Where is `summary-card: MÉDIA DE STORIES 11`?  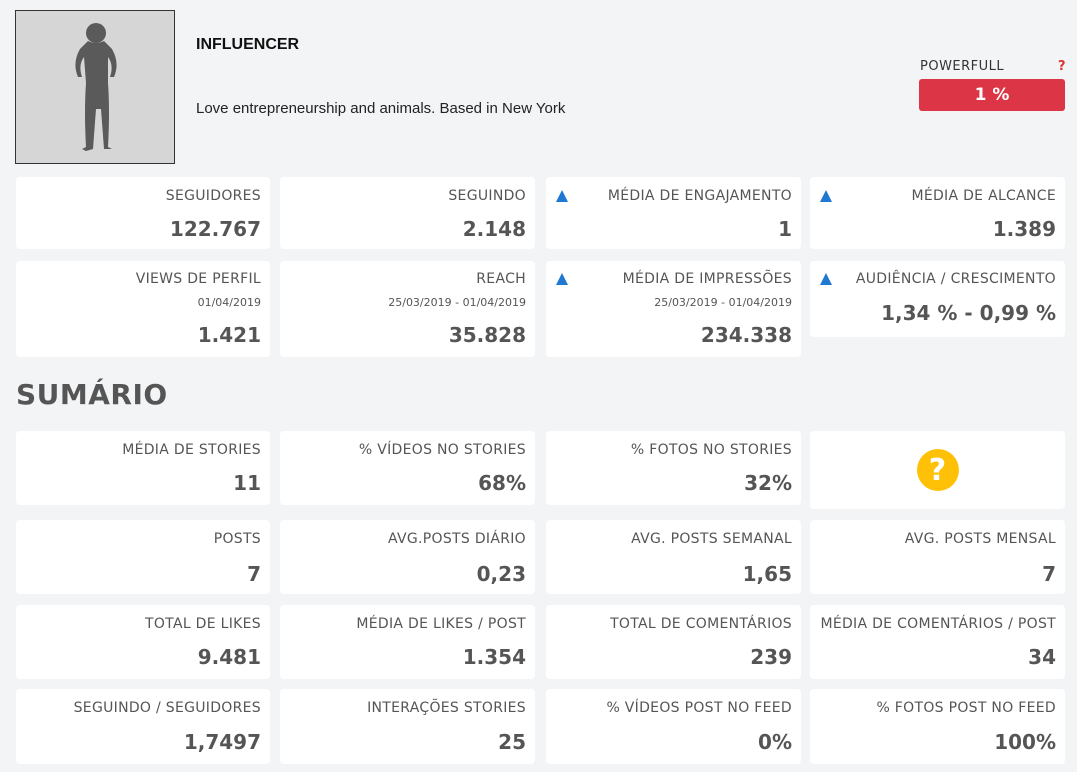 summary-card: MÉDIA DE STORIES 11 is located at coordinates (143, 468).